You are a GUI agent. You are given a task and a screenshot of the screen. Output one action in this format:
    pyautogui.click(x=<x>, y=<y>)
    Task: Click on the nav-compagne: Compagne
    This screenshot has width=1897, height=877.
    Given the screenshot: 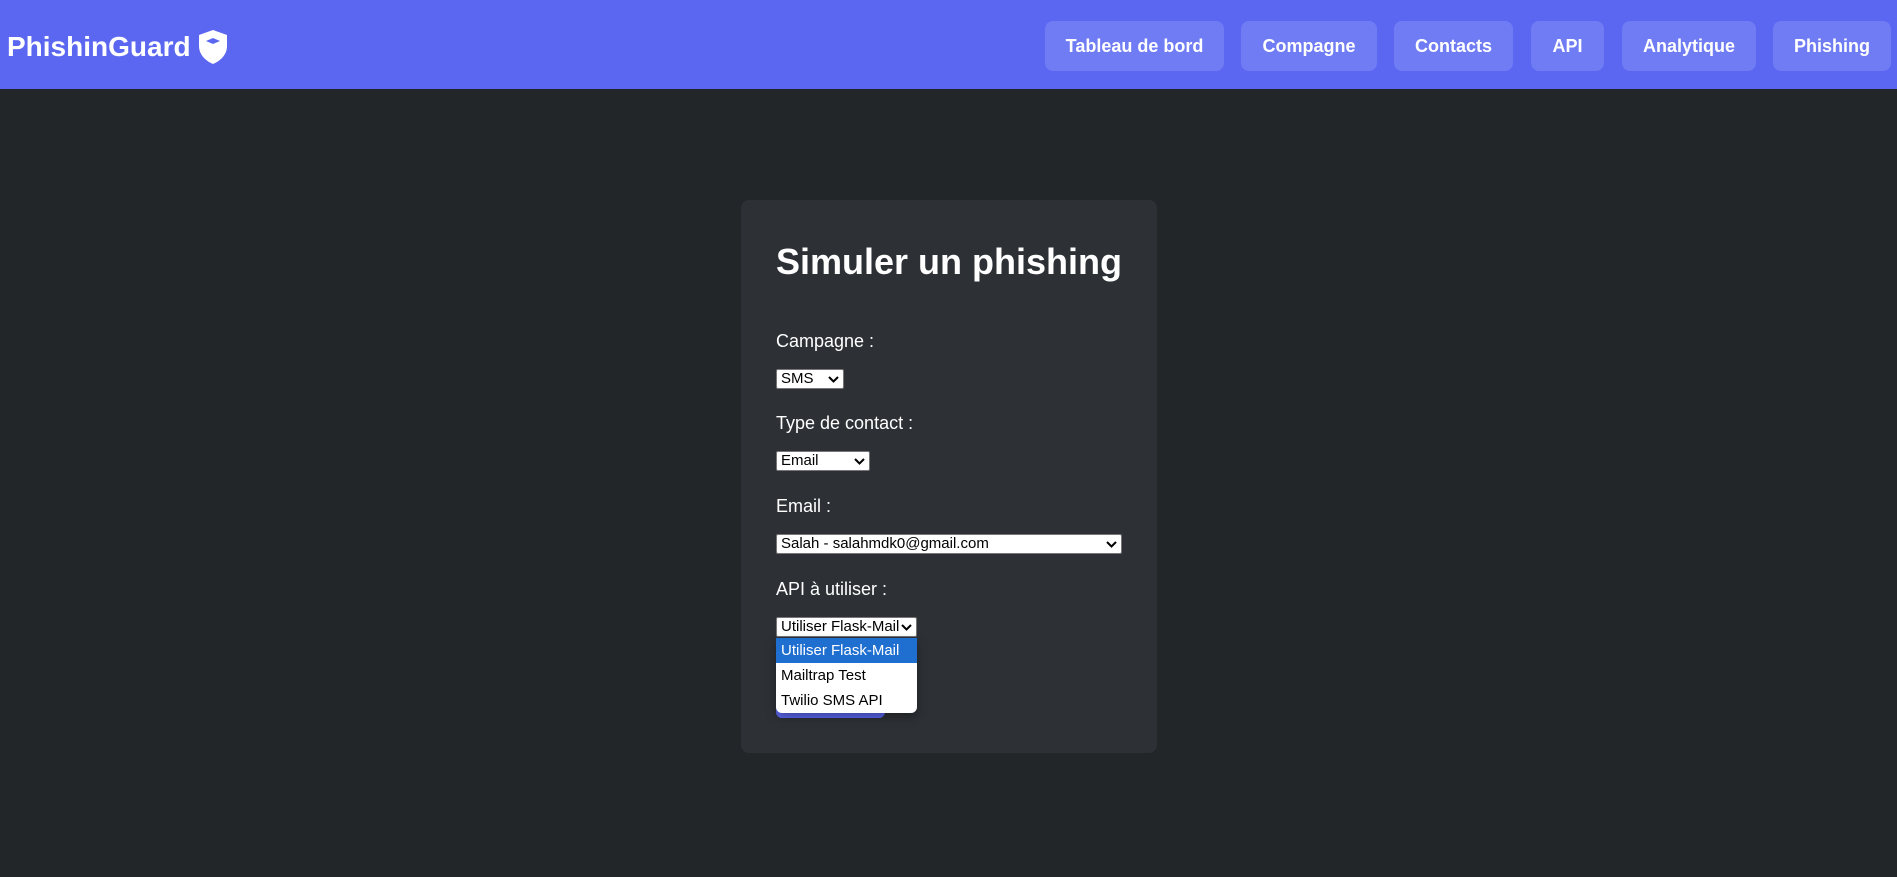 What is the action you would take?
    pyautogui.click(x=1309, y=46)
    